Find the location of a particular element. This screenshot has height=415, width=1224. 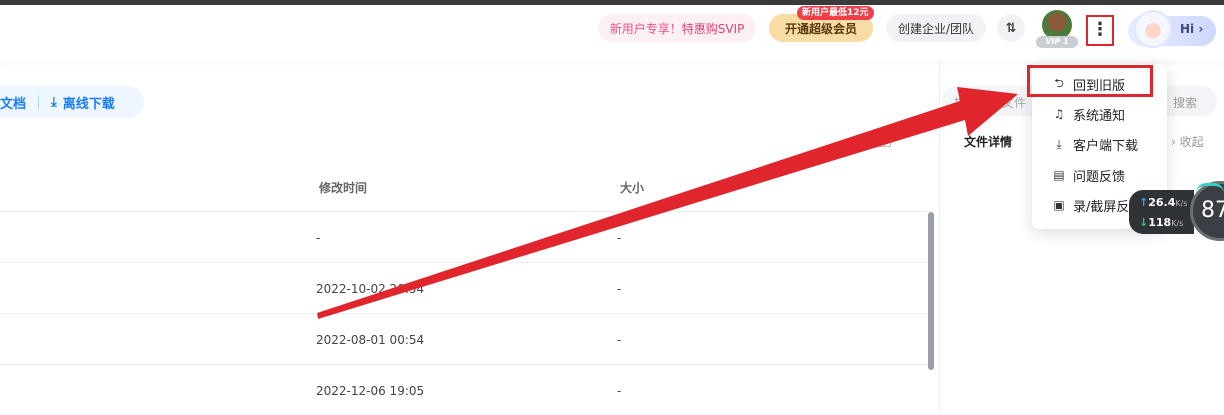

upload-value: 26.4 is located at coordinates (1162, 202).